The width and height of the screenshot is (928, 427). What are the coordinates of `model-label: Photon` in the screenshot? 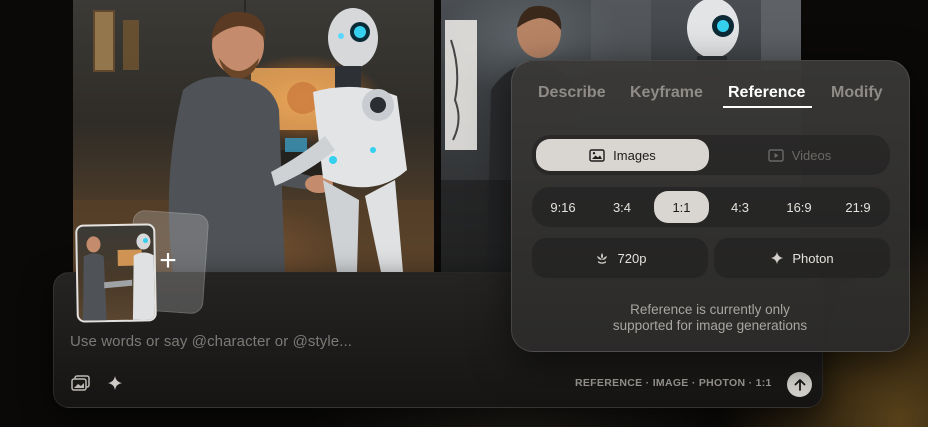 It's located at (813, 258).